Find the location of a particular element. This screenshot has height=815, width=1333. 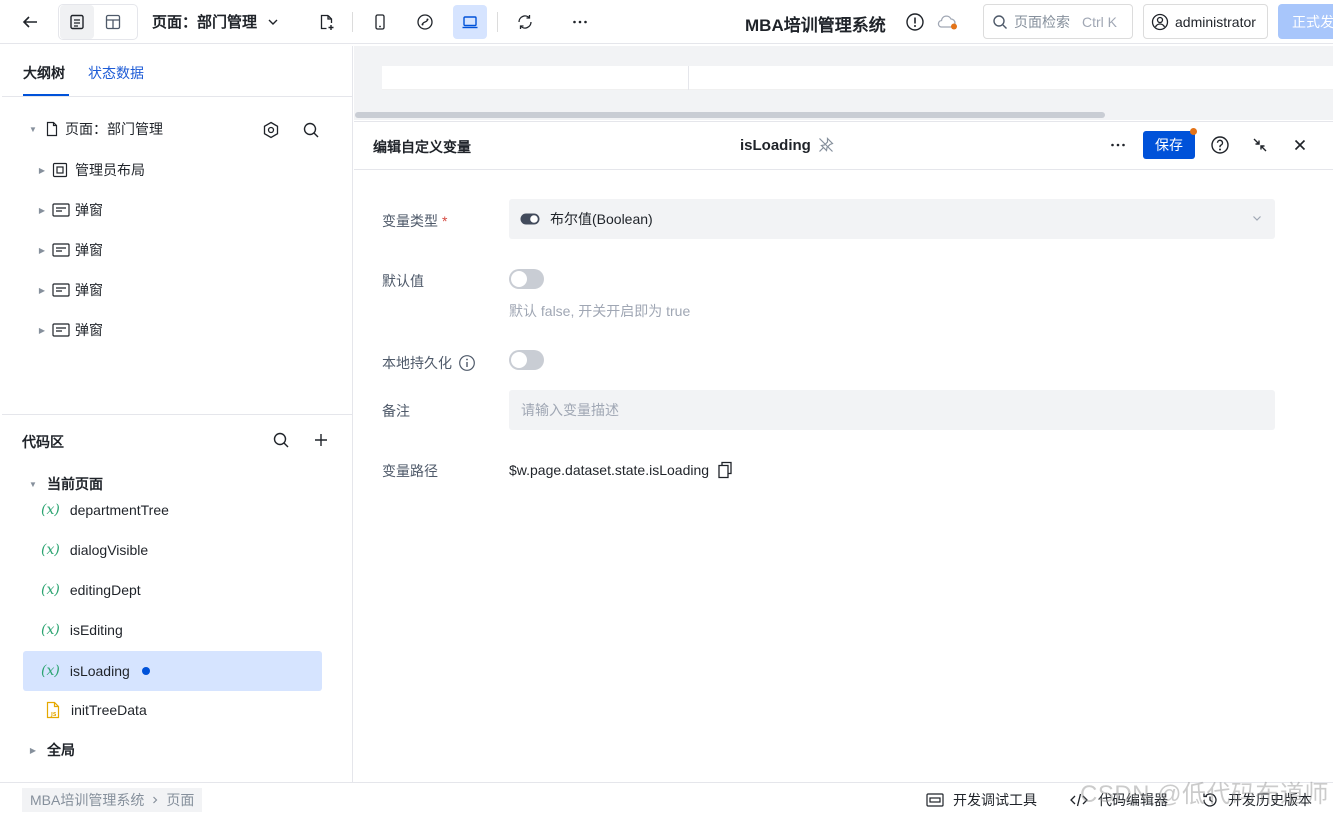

tab-outline-tree: 大纲树 is located at coordinates (44, 73).